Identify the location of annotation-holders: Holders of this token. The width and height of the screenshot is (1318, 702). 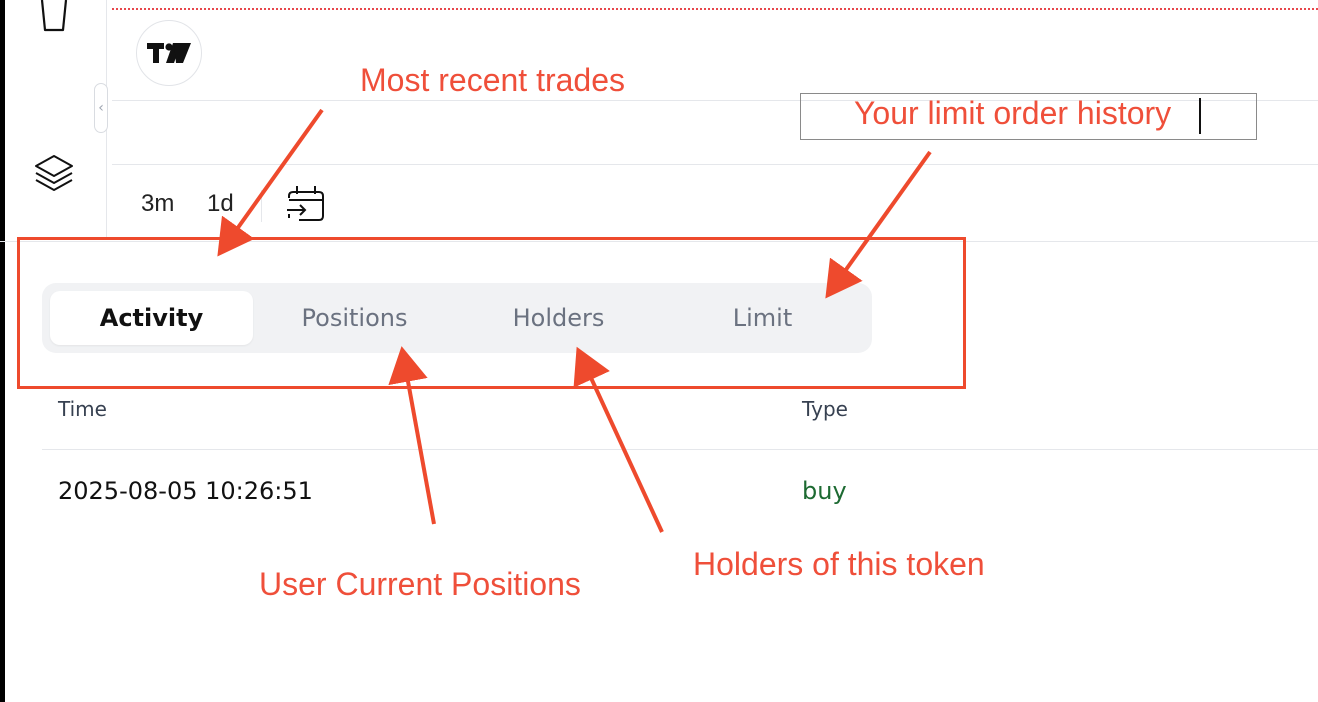
(839, 564).